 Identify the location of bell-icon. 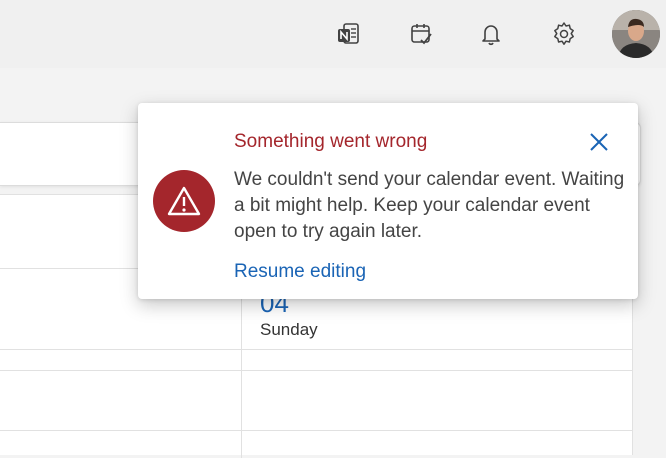
(491, 34).